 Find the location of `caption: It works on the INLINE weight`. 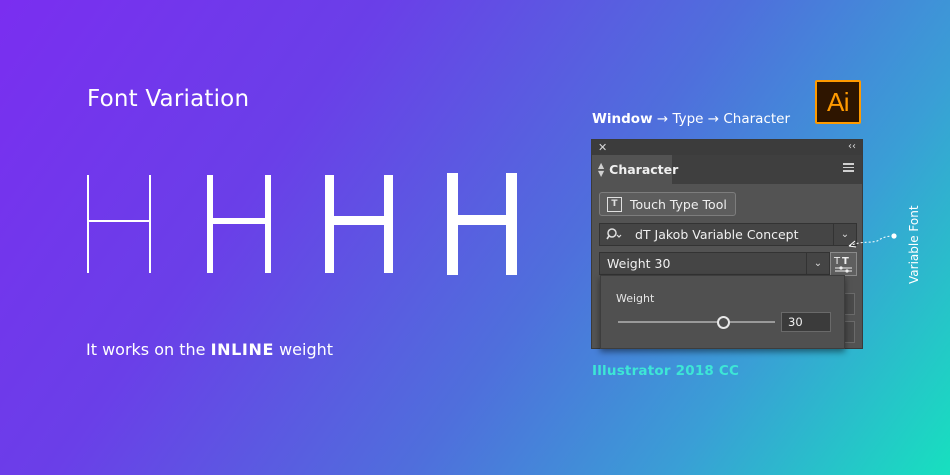

caption: It works on the INLINE weight is located at coordinates (209, 349).